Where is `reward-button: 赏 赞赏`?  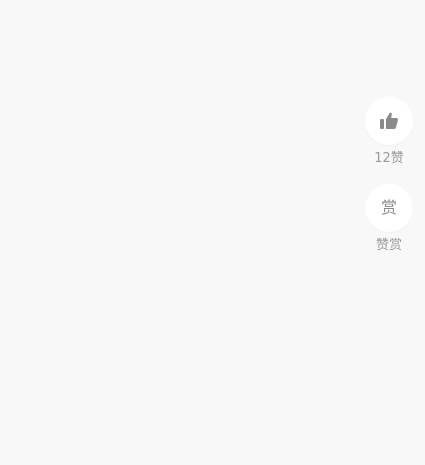 reward-button: 赏 赞赏 is located at coordinates (389, 219).